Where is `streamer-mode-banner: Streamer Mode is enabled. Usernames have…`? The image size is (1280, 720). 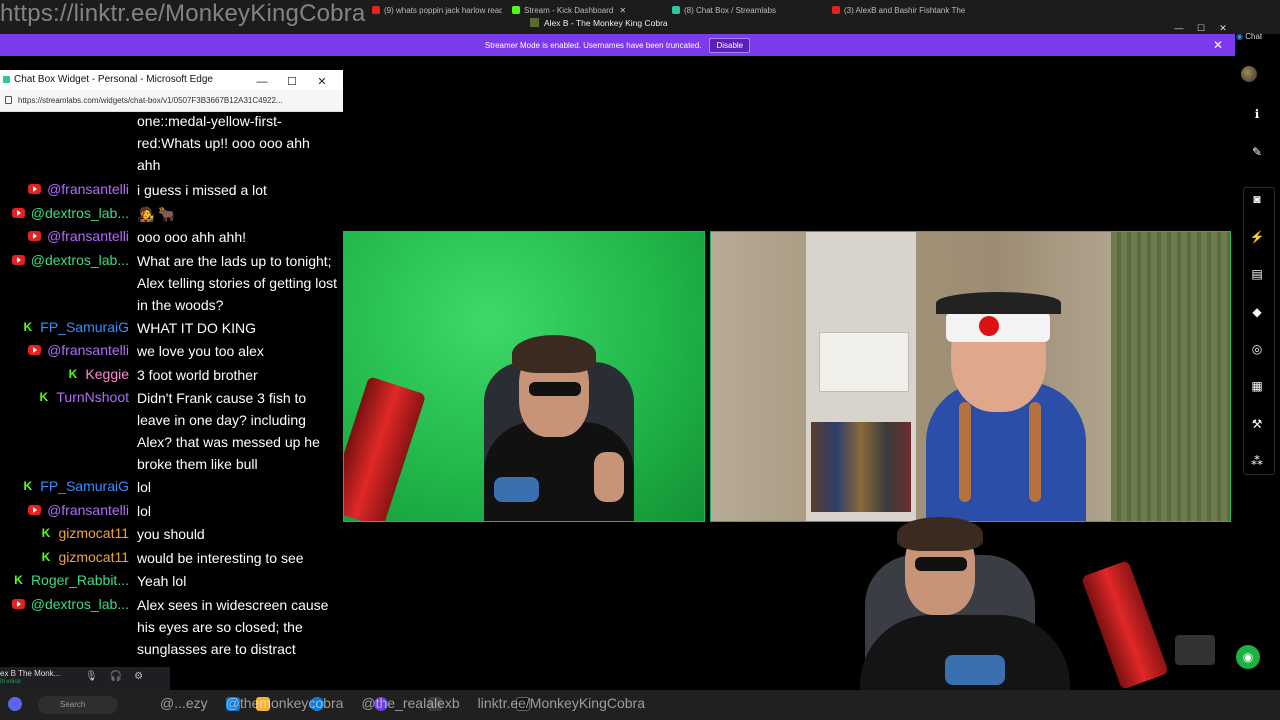 streamer-mode-banner: Streamer Mode is enabled. Usernames have… is located at coordinates (617, 45).